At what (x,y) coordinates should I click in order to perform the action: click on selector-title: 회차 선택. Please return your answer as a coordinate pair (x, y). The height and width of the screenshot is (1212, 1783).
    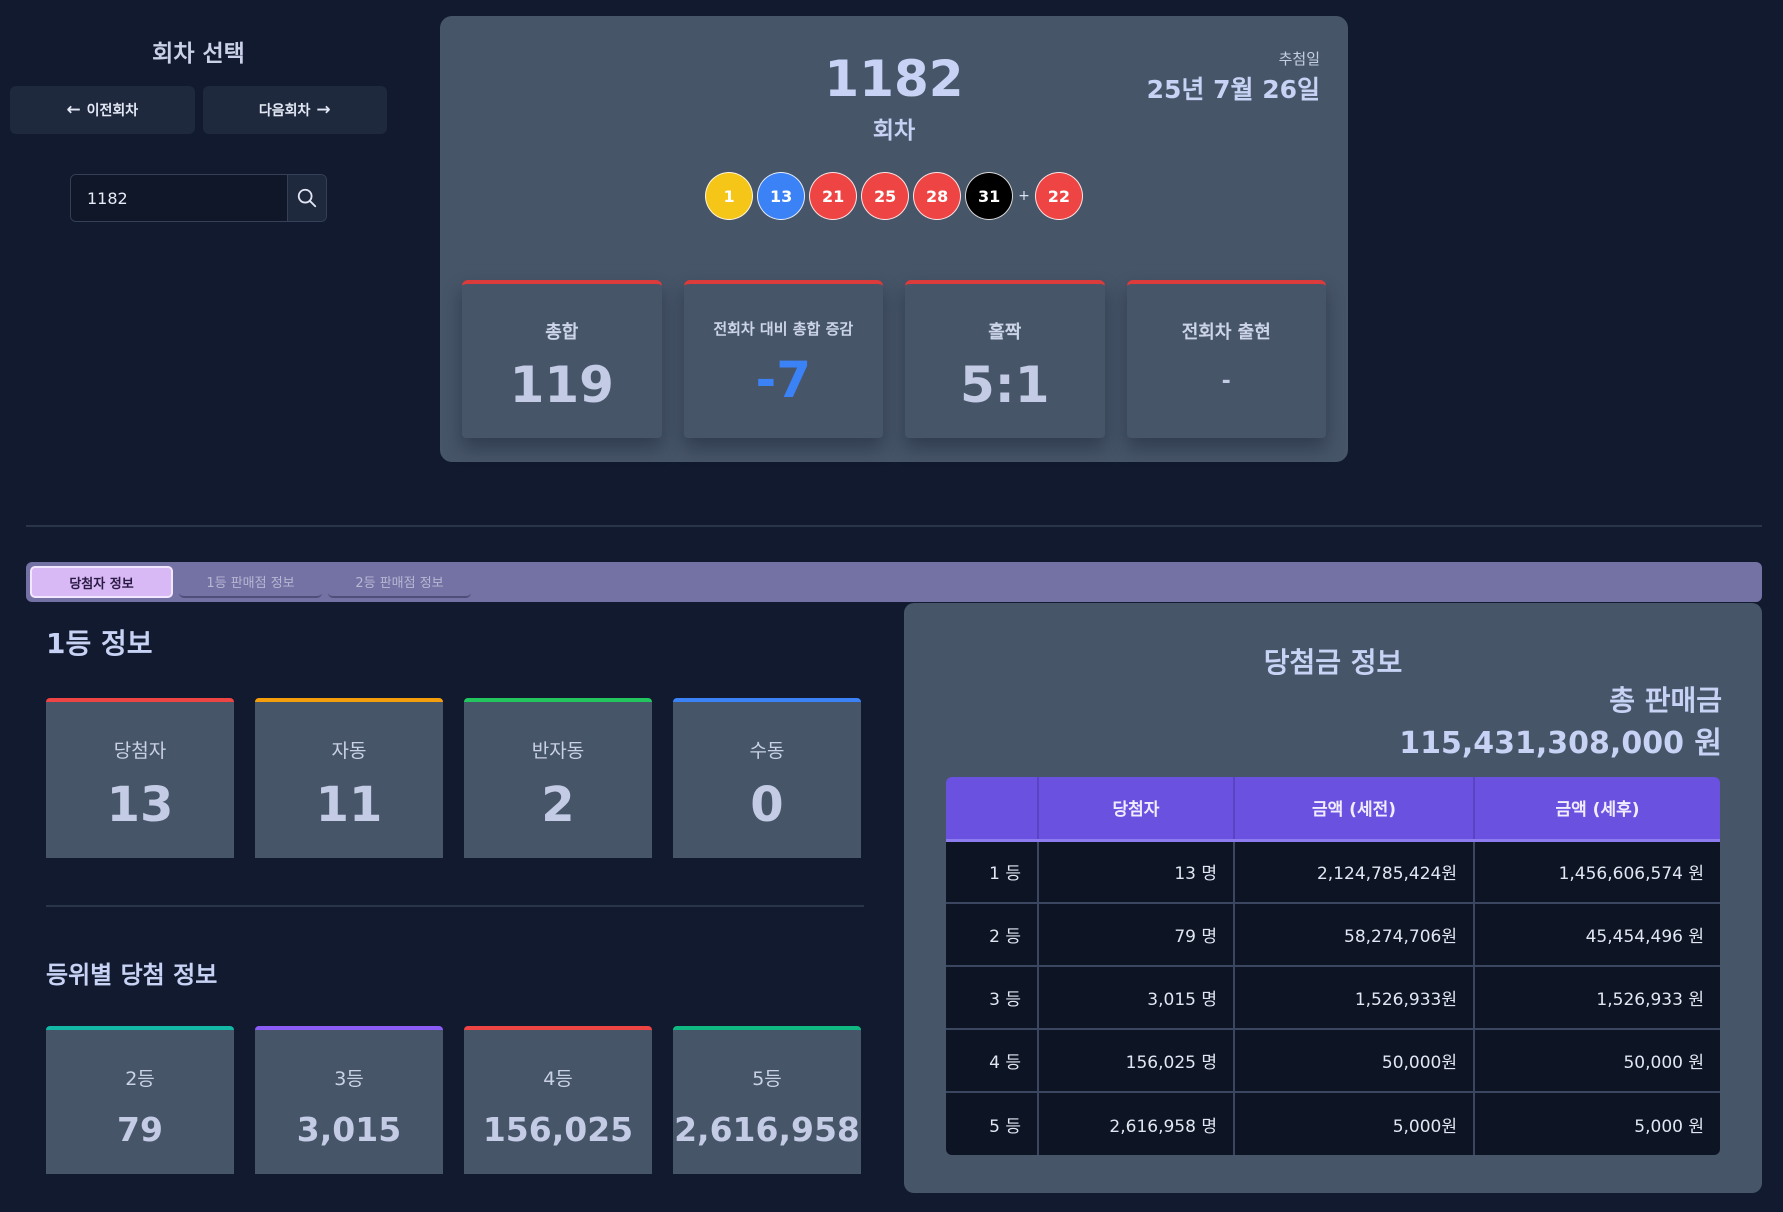
    Looking at the image, I should click on (198, 54).